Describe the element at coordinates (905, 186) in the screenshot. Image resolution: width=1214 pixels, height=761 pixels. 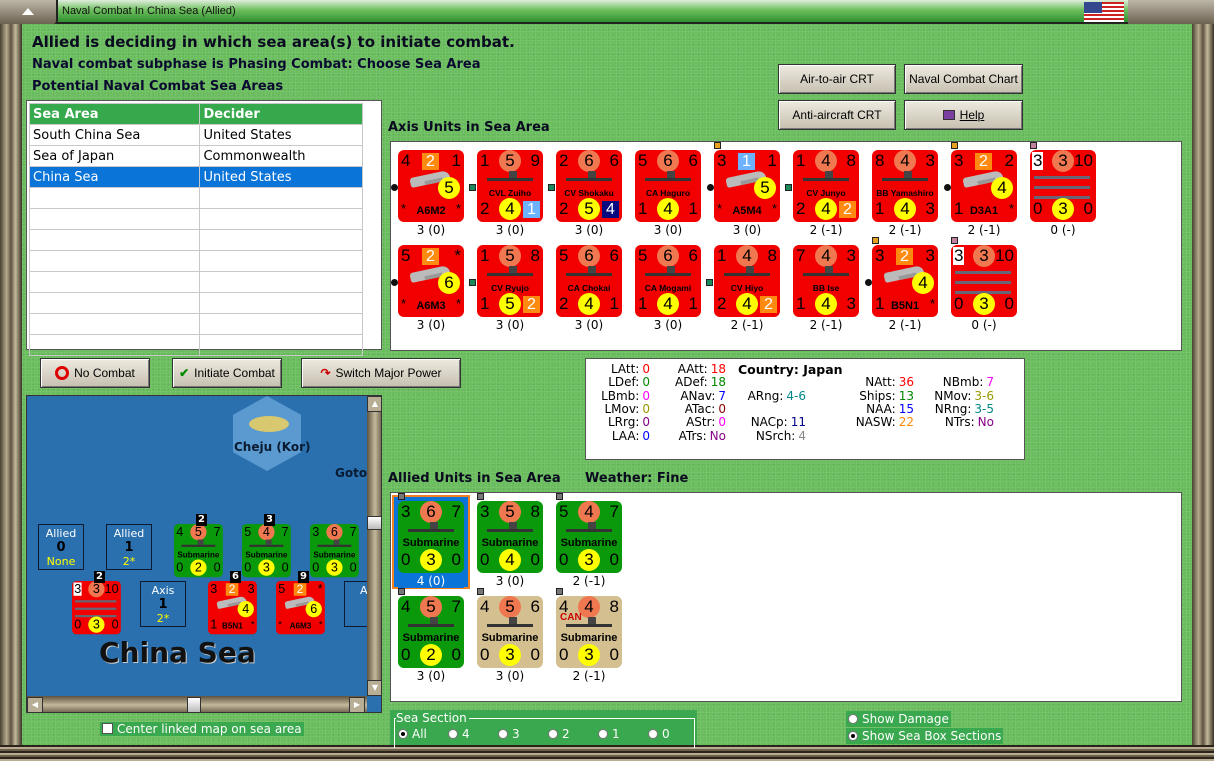
I see `ship-counter: 8 4 3 BB Yamashiro 1 4 3` at that location.